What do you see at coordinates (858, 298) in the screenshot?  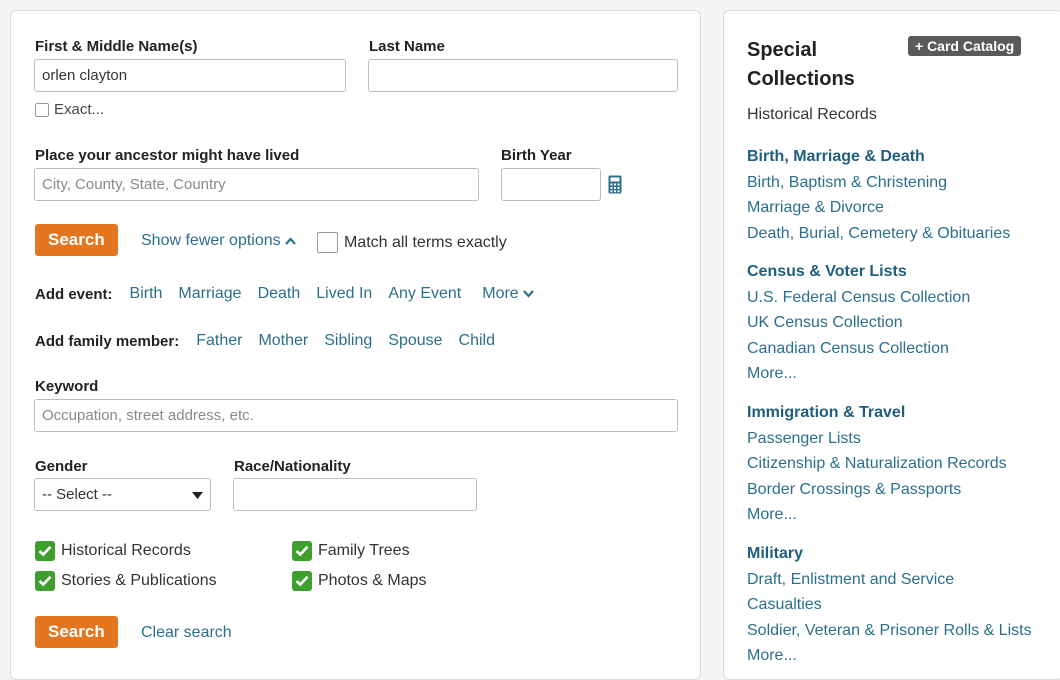 I see `category-link: U.S. Federal Census Collection` at bounding box center [858, 298].